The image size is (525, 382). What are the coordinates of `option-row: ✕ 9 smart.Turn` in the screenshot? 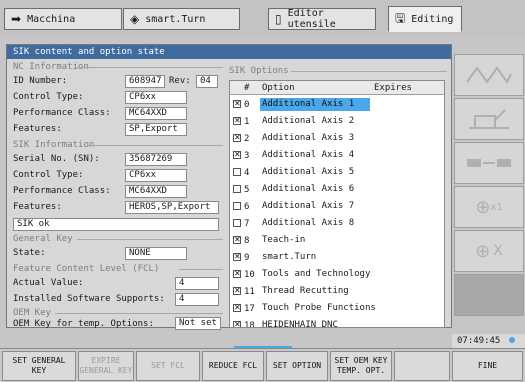 It's located at (337, 257).